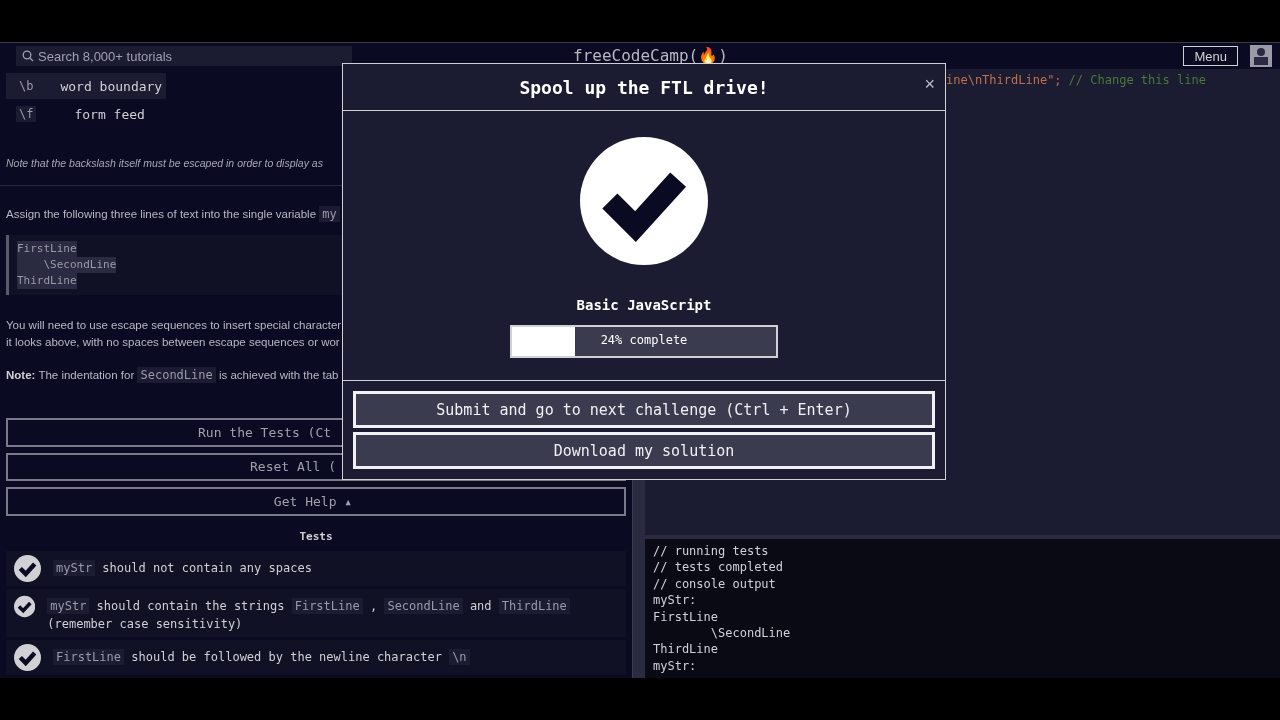 This screenshot has width=1280, height=720. What do you see at coordinates (1076, 80) in the screenshot?
I see `code-line: ine\nThirdLine"; // Change this line` at bounding box center [1076, 80].